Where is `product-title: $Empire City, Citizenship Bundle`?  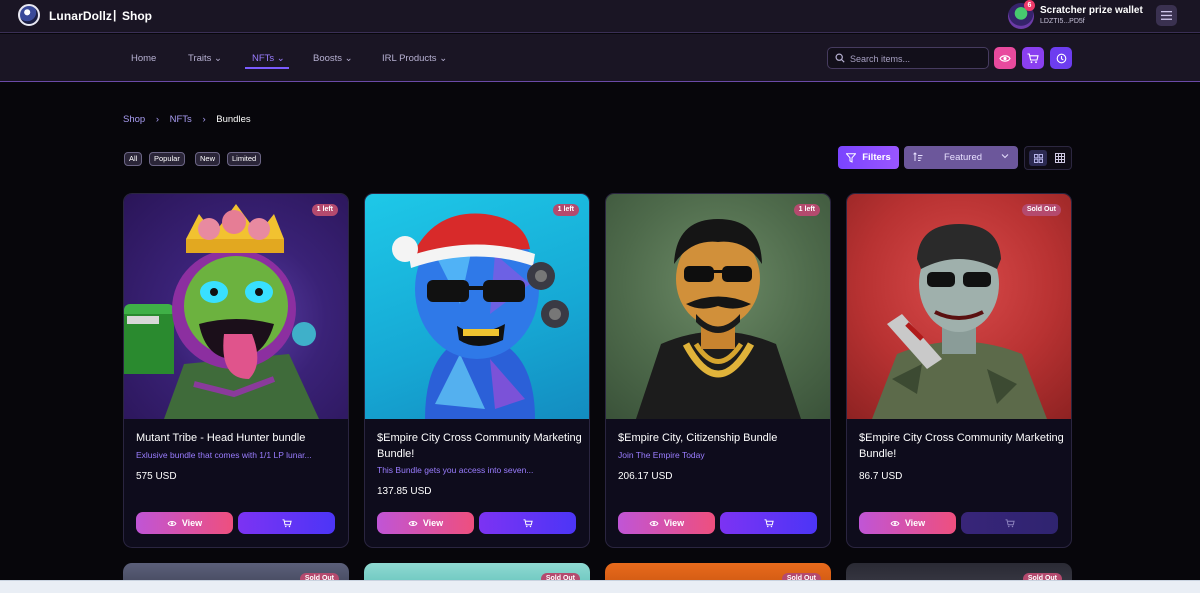
product-title: $Empire City, Citizenship Bundle is located at coordinates (720, 439).